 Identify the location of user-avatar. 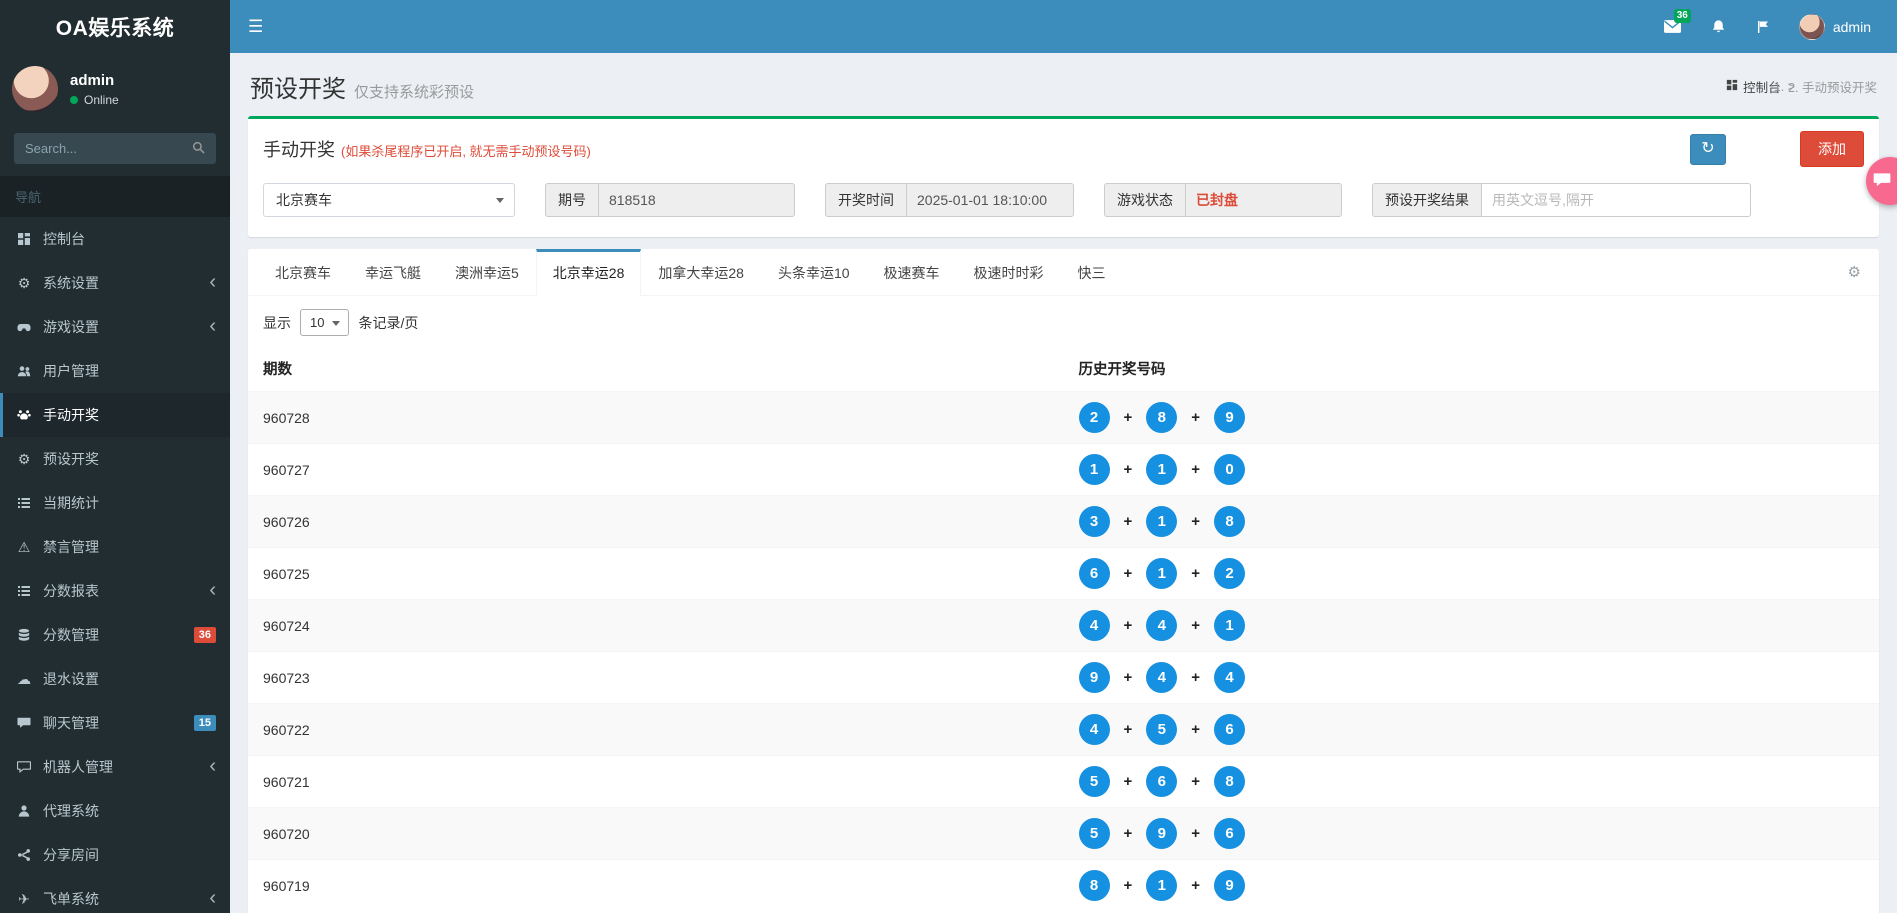
(1811, 26).